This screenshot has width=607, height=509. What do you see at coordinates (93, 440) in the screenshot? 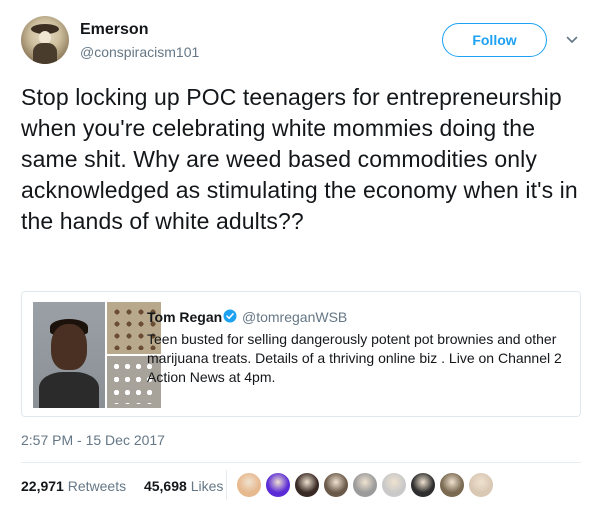
I see `tweet-timestamp: 2:57 PM - 15 Dec 2017` at bounding box center [93, 440].